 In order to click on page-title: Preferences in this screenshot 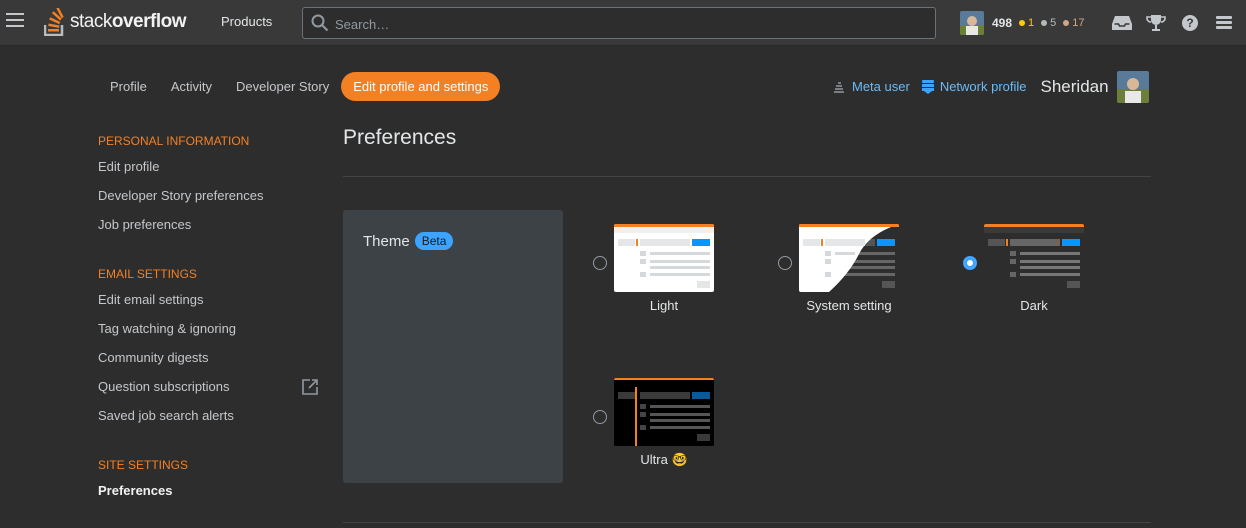, I will do `click(400, 137)`.